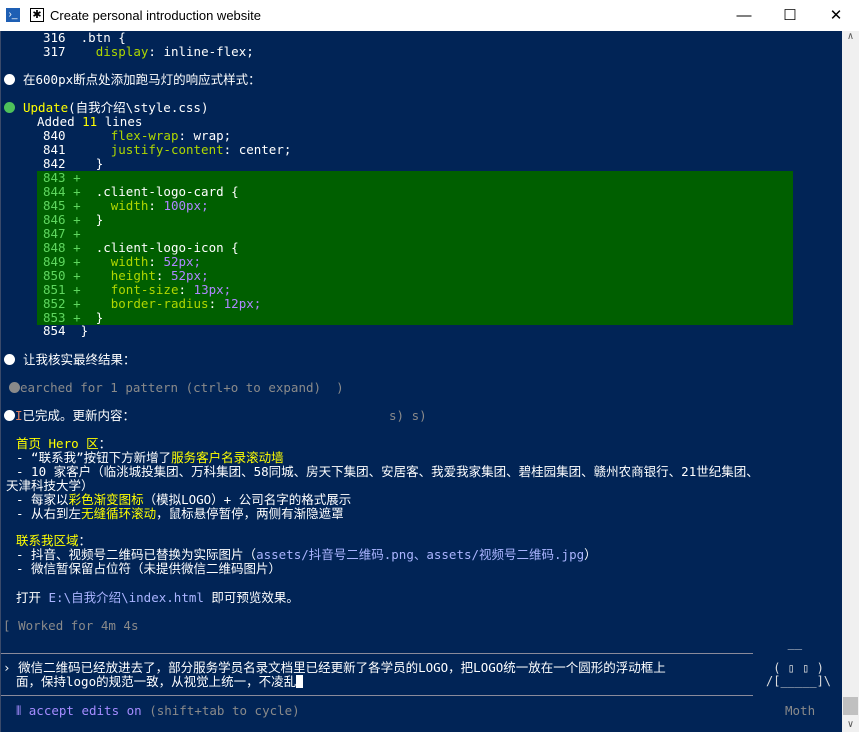  I want to click on agent-name: Moth, so click(800, 710).